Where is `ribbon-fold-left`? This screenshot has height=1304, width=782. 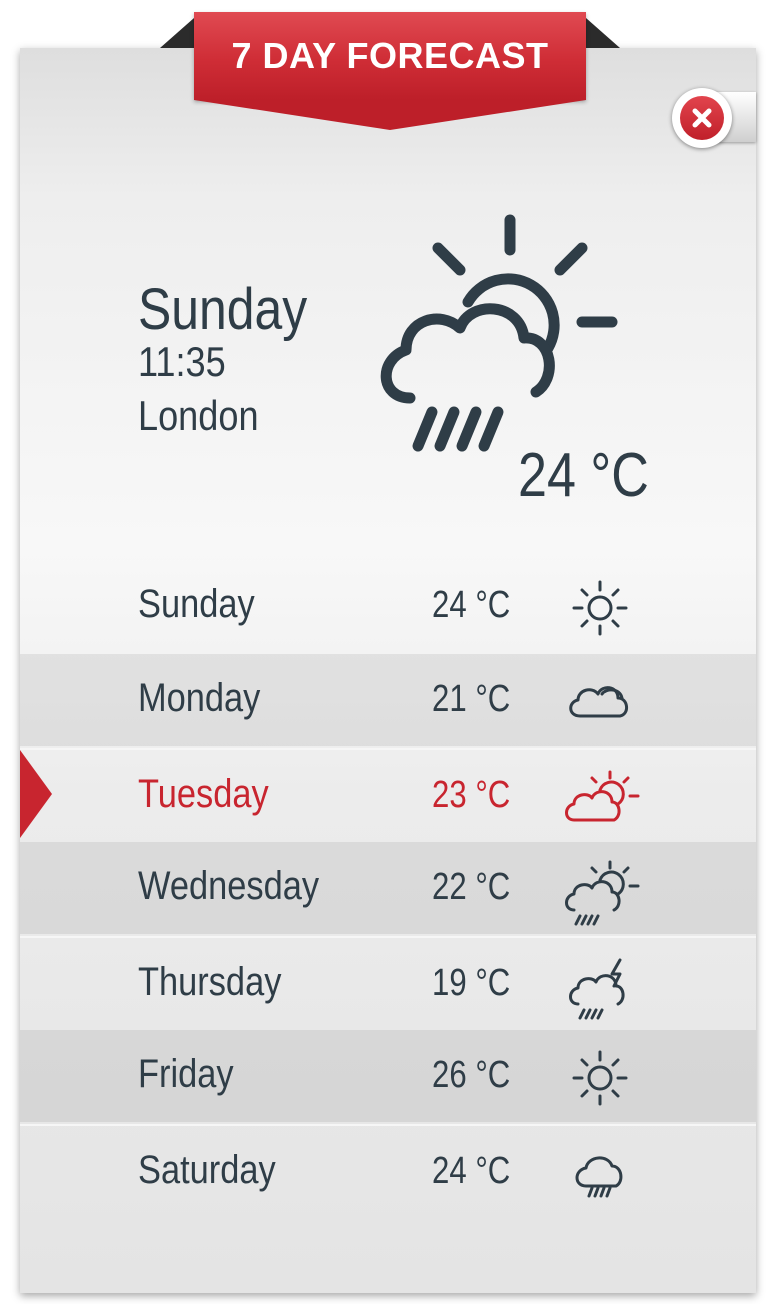
ribbon-fold-left is located at coordinates (177, 33).